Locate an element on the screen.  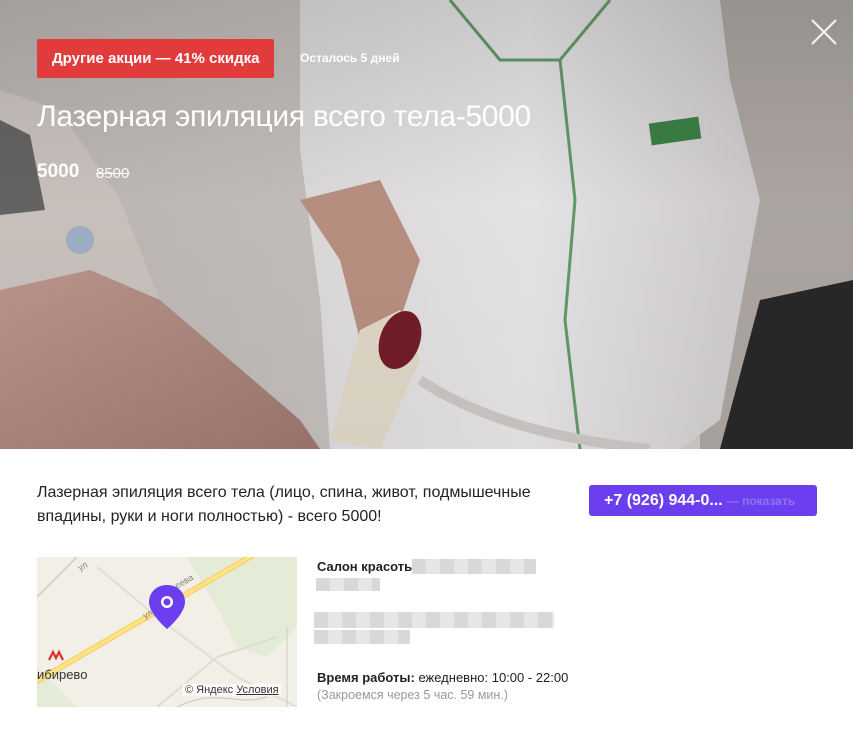
promo-title: Лазерная эпиляция всего тела-5000 is located at coordinates (284, 116).